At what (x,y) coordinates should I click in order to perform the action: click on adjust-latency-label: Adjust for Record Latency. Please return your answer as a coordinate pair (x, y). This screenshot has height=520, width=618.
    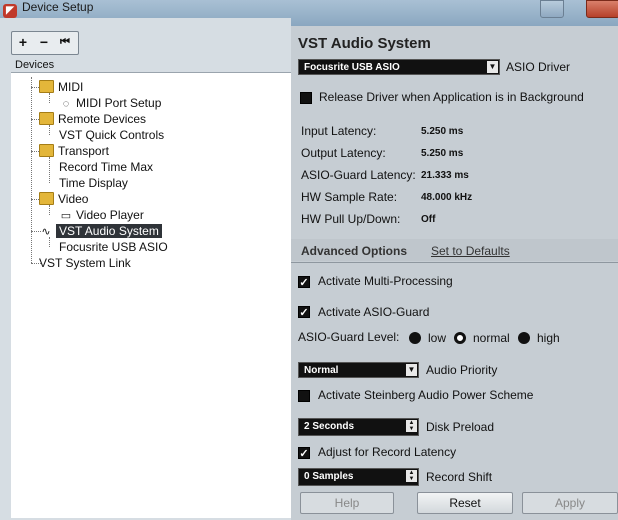
    Looking at the image, I should click on (387, 452).